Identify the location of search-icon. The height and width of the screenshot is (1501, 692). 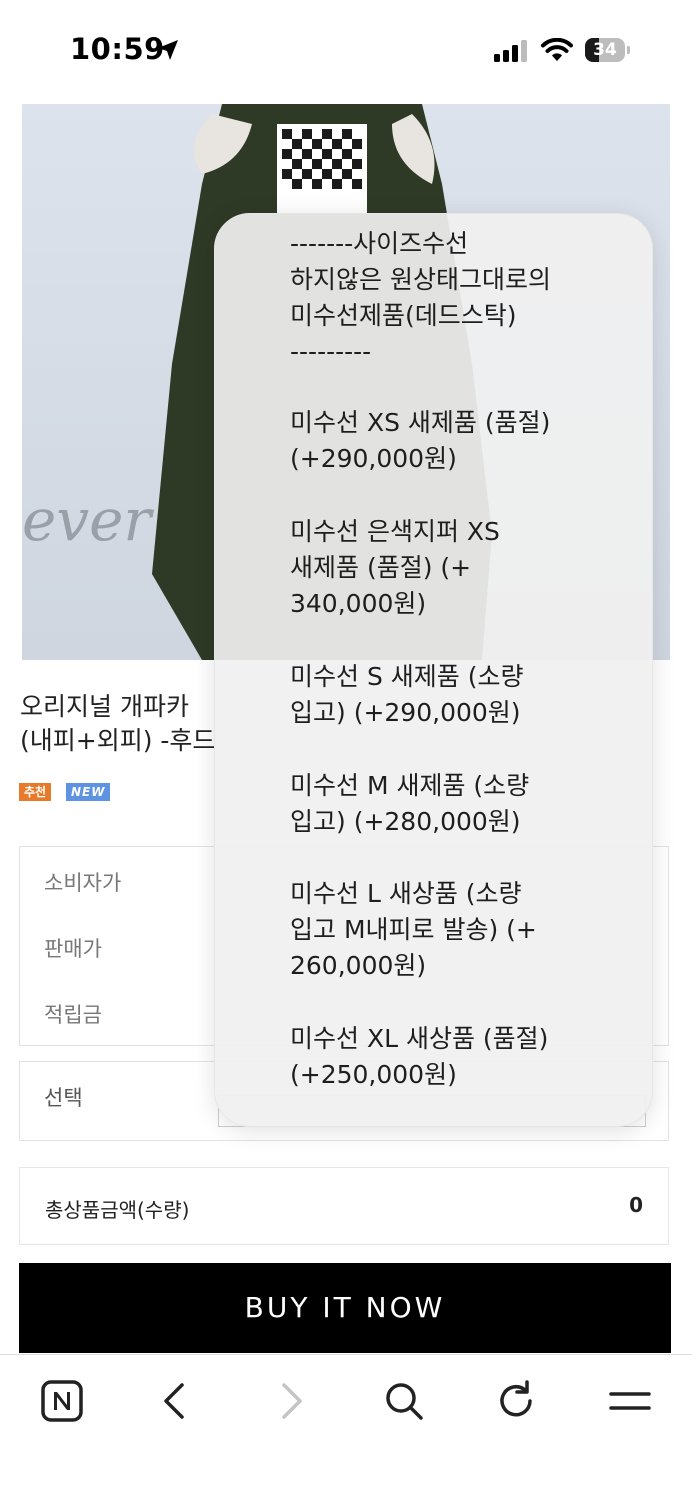
(404, 1401).